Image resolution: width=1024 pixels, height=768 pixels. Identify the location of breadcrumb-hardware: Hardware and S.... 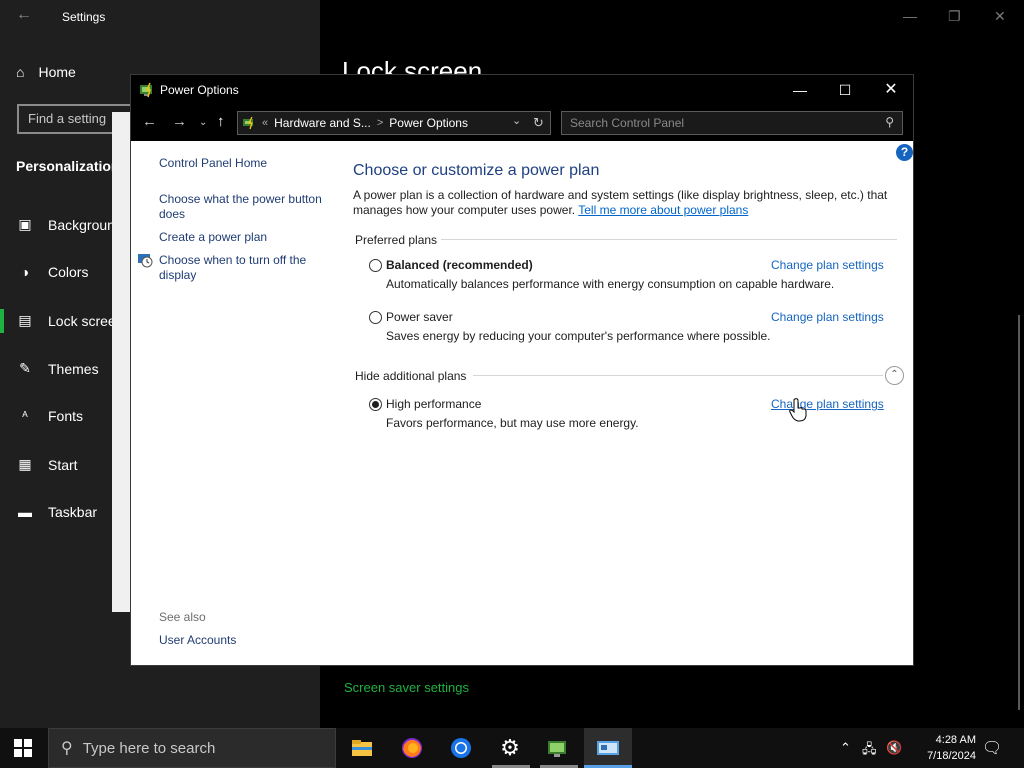
(322, 123).